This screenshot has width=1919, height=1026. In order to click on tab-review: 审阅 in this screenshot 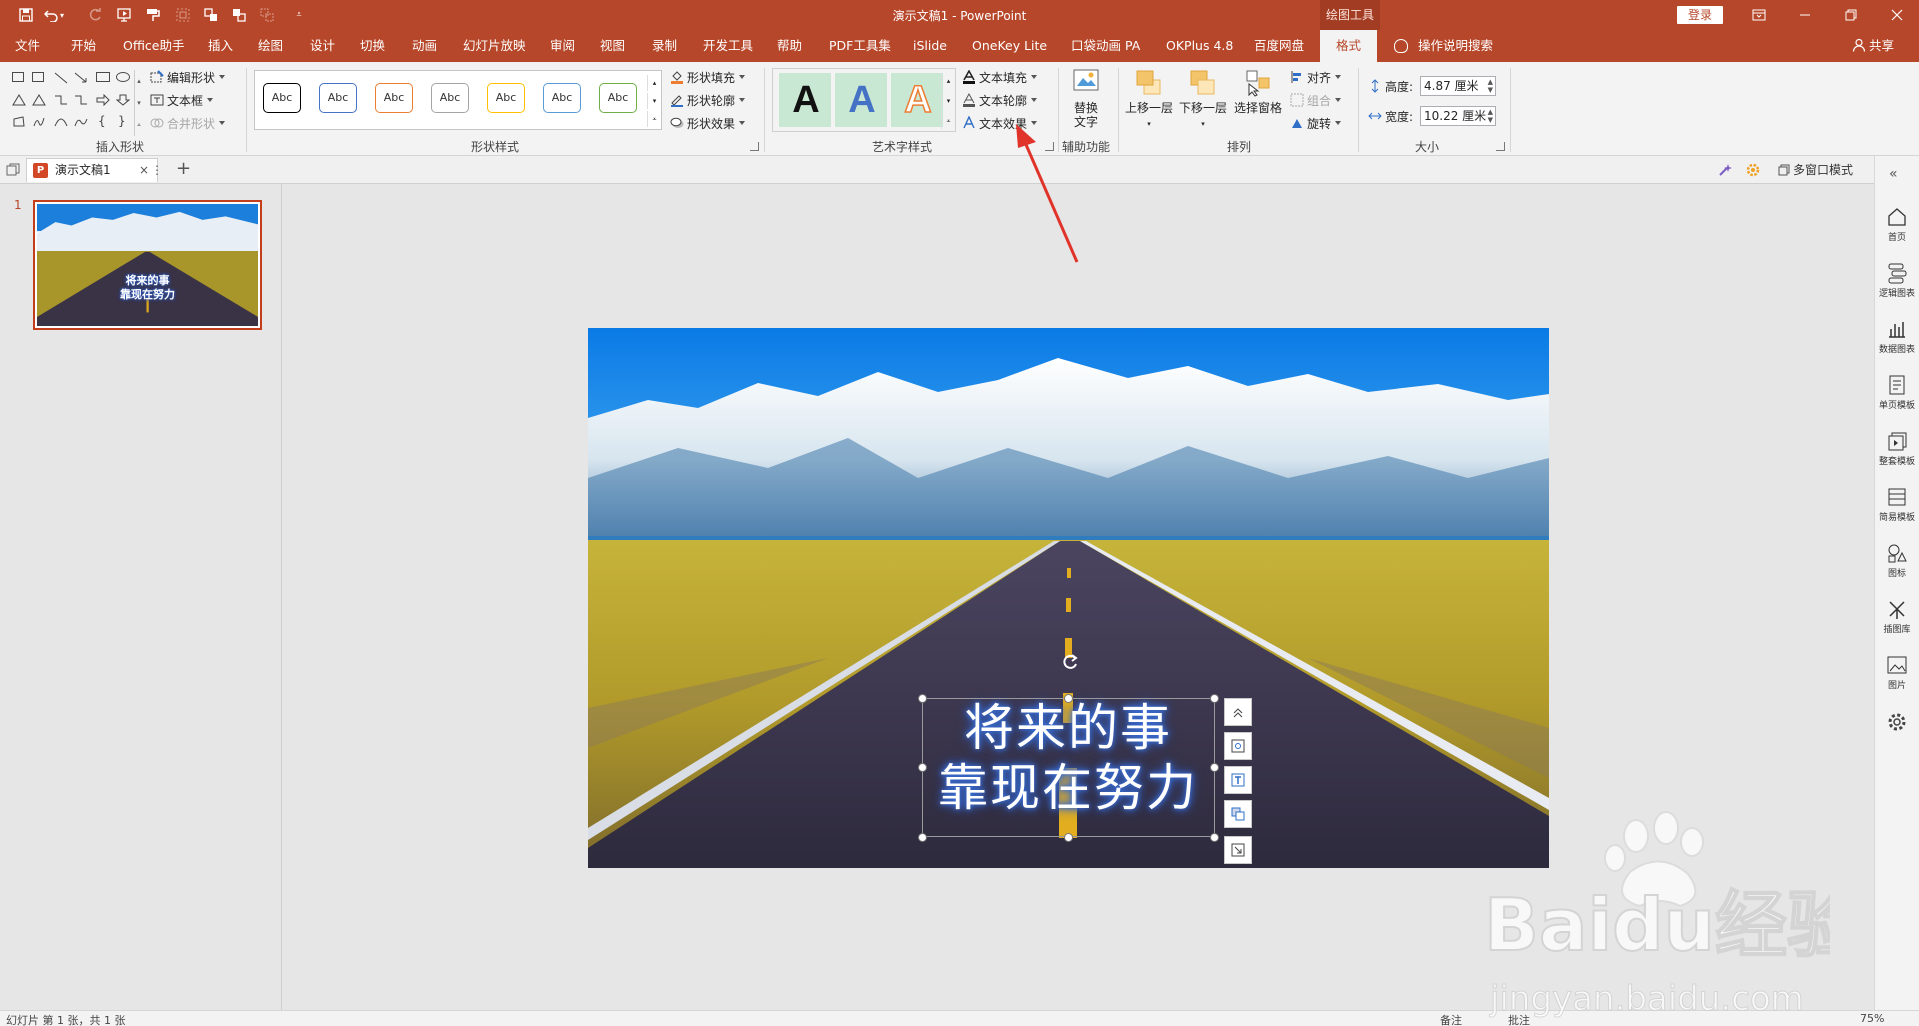, I will do `click(562, 46)`.